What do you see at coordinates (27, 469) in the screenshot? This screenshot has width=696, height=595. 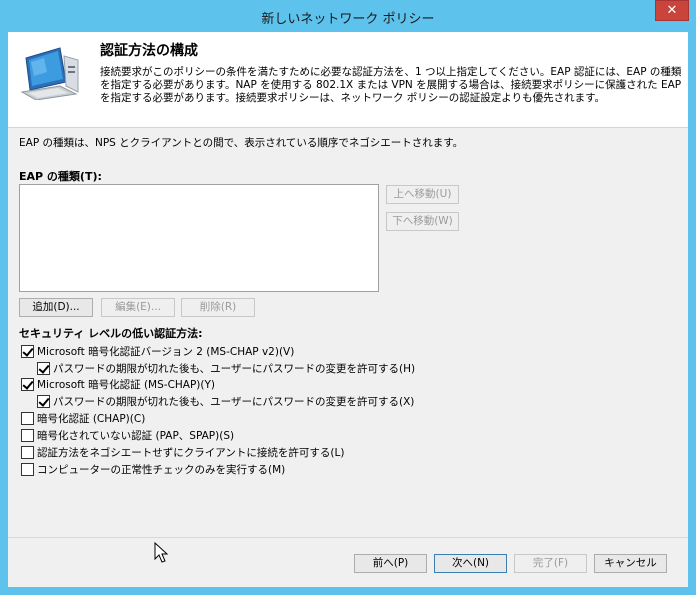 I see `health-check-only-checkbox` at bounding box center [27, 469].